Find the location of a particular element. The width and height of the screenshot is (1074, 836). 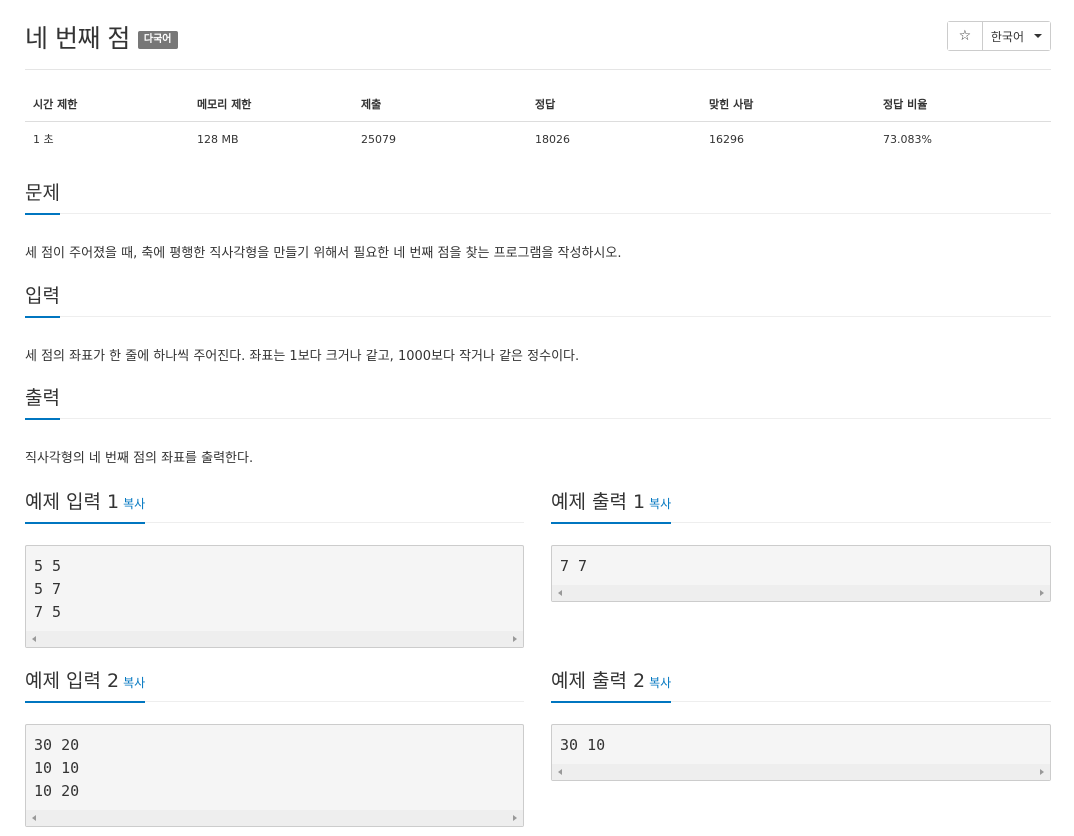

sample-input-1-title: 예제 입력 1 복사 is located at coordinates (85, 507).